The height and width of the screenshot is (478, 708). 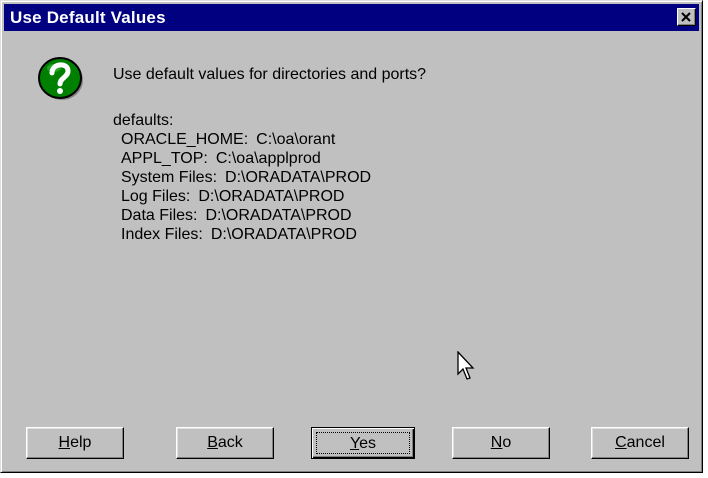 I want to click on default-key: Index Files:, so click(x=162, y=234).